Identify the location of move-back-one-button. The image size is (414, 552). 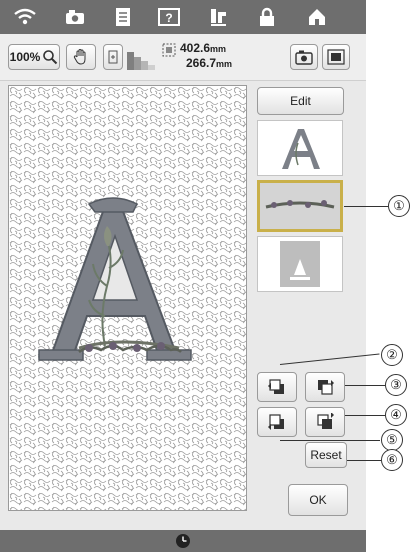
(277, 387).